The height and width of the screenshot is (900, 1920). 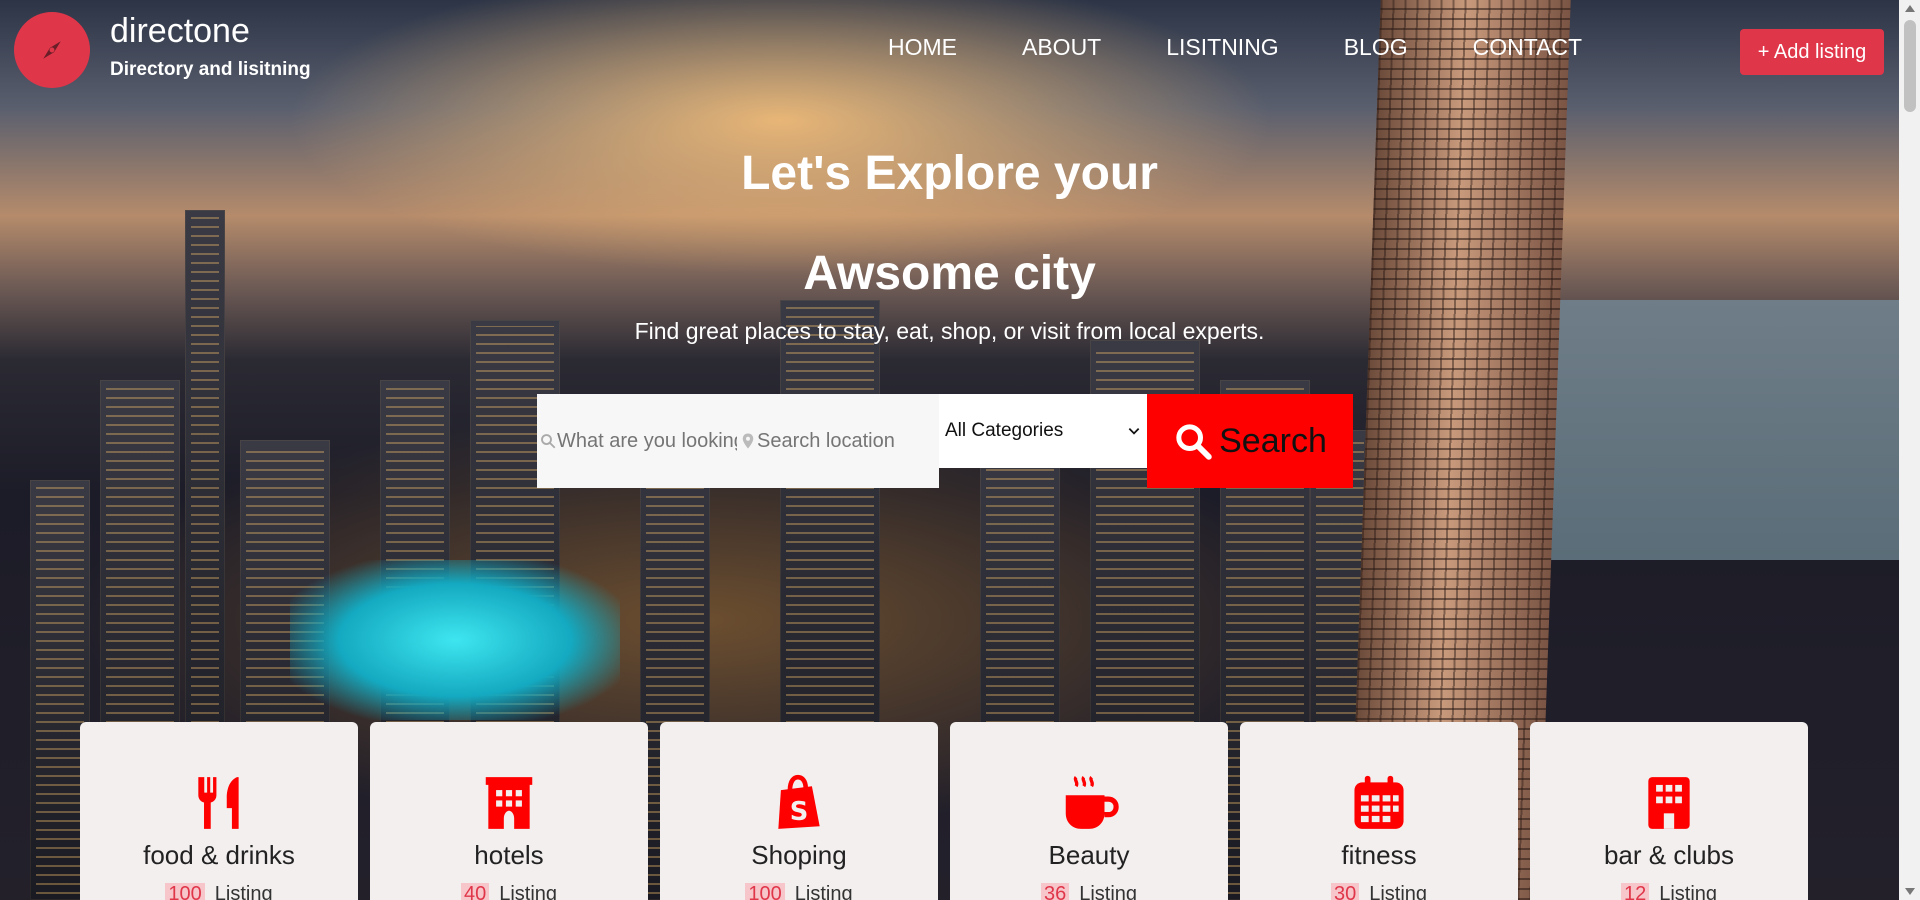 What do you see at coordinates (949, 273) in the screenshot?
I see `hero-headline-2: Awsome city` at bounding box center [949, 273].